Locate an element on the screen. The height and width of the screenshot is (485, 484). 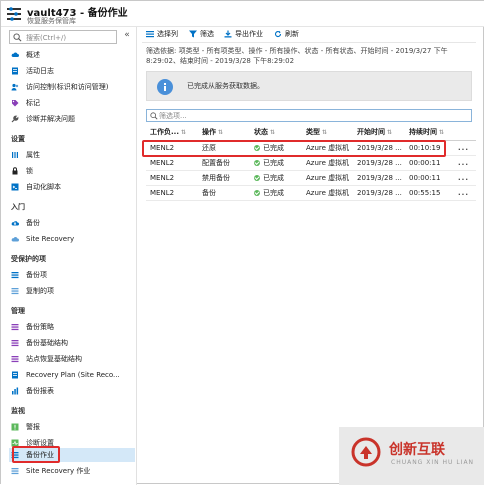
lock-icon is located at coordinates (15, 171).